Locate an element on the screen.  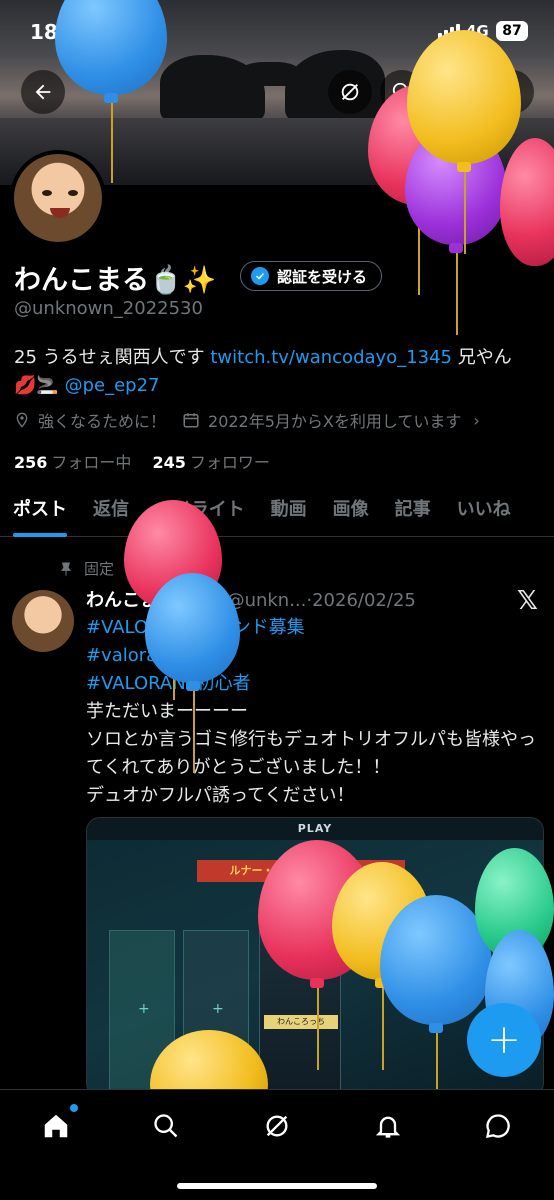
chevron-right-icon: › is located at coordinates (476, 420).